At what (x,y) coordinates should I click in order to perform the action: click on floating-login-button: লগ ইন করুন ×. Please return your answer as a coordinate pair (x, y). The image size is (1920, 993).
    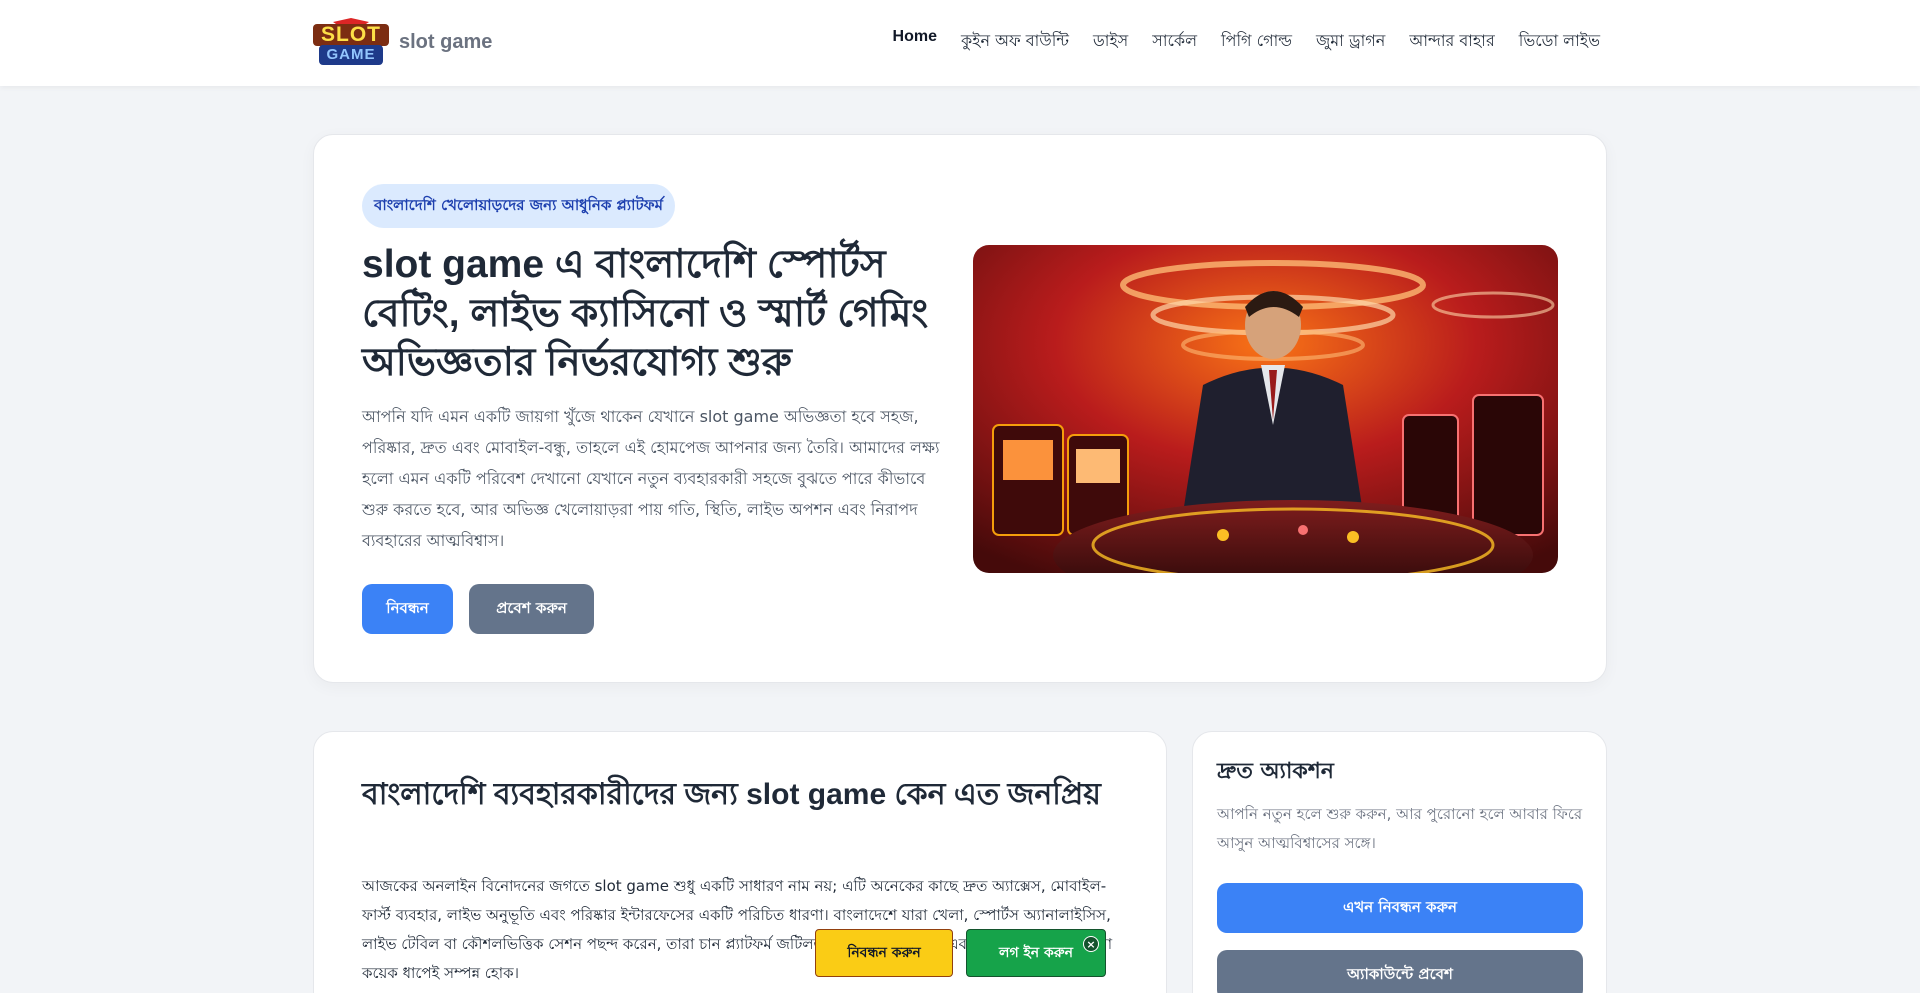
    Looking at the image, I should click on (1036, 953).